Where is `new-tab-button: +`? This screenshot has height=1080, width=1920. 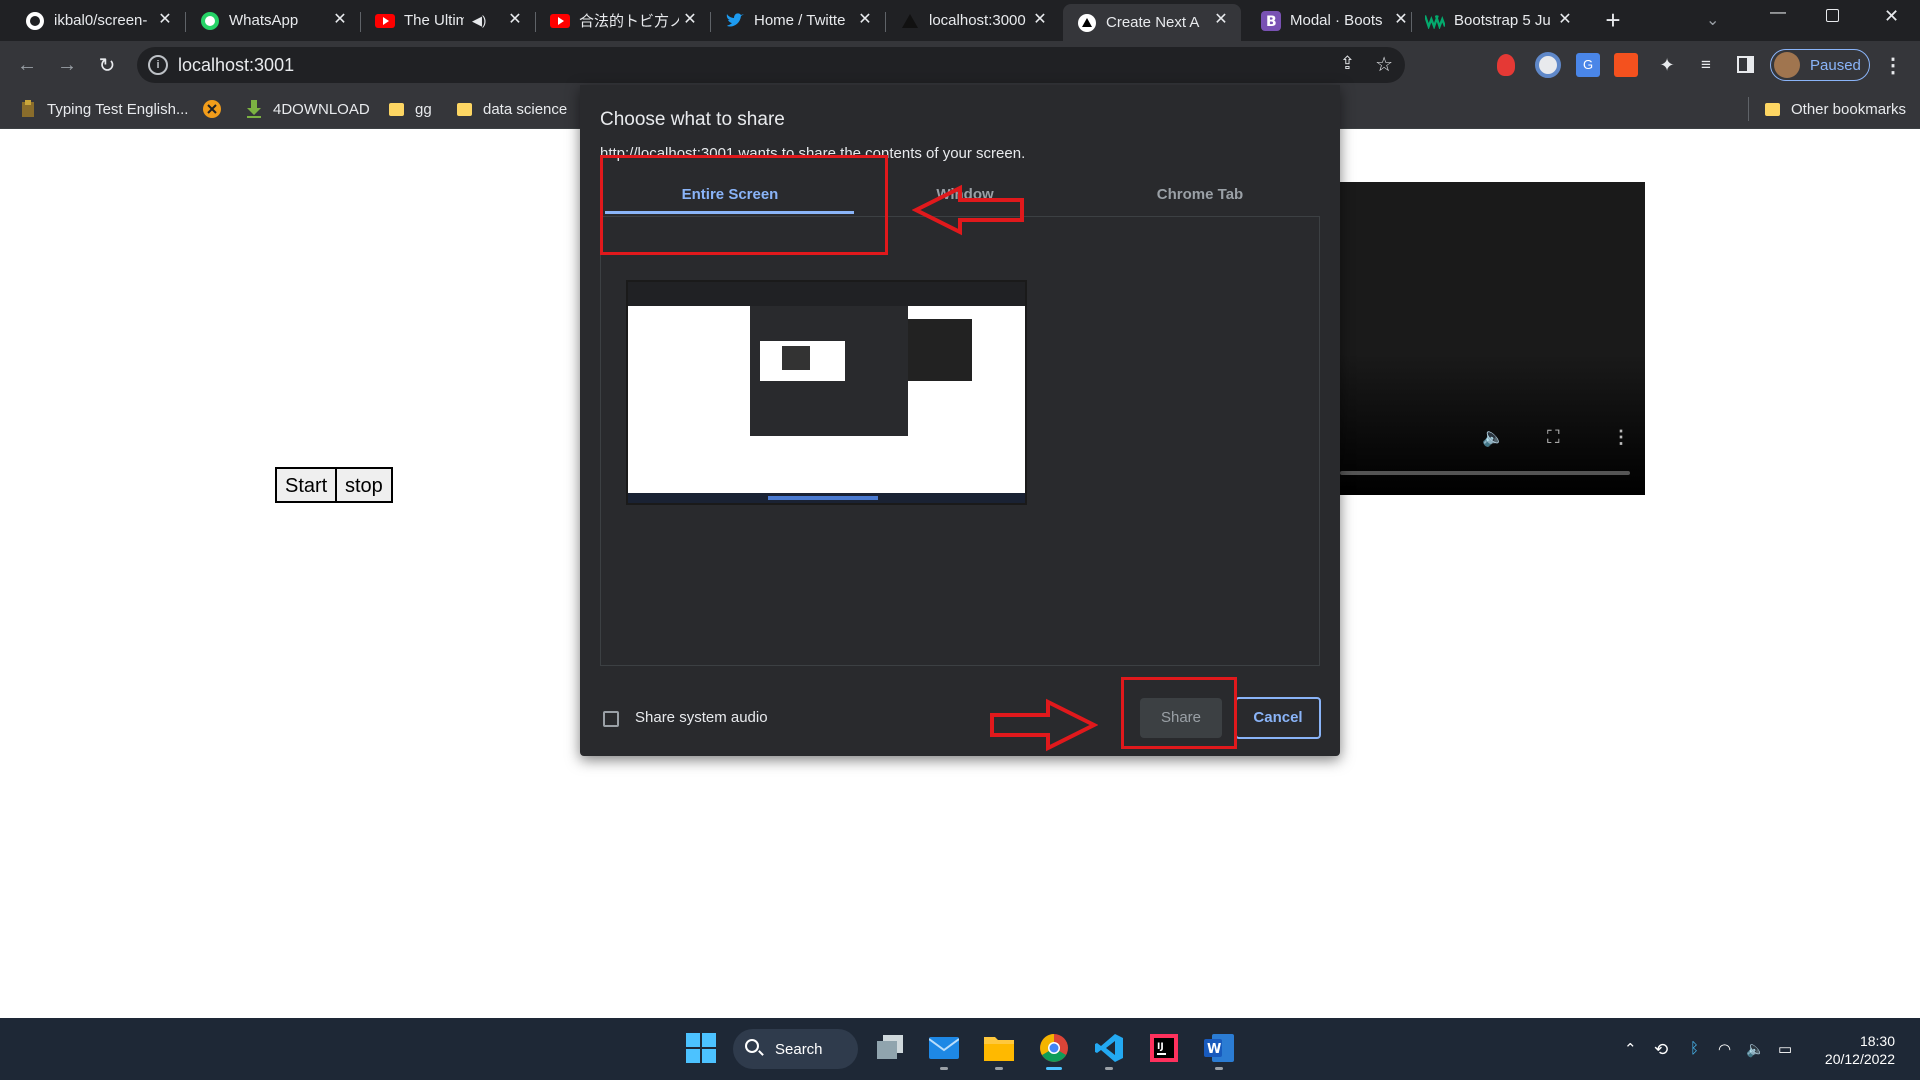
new-tab-button: + is located at coordinates (1613, 21).